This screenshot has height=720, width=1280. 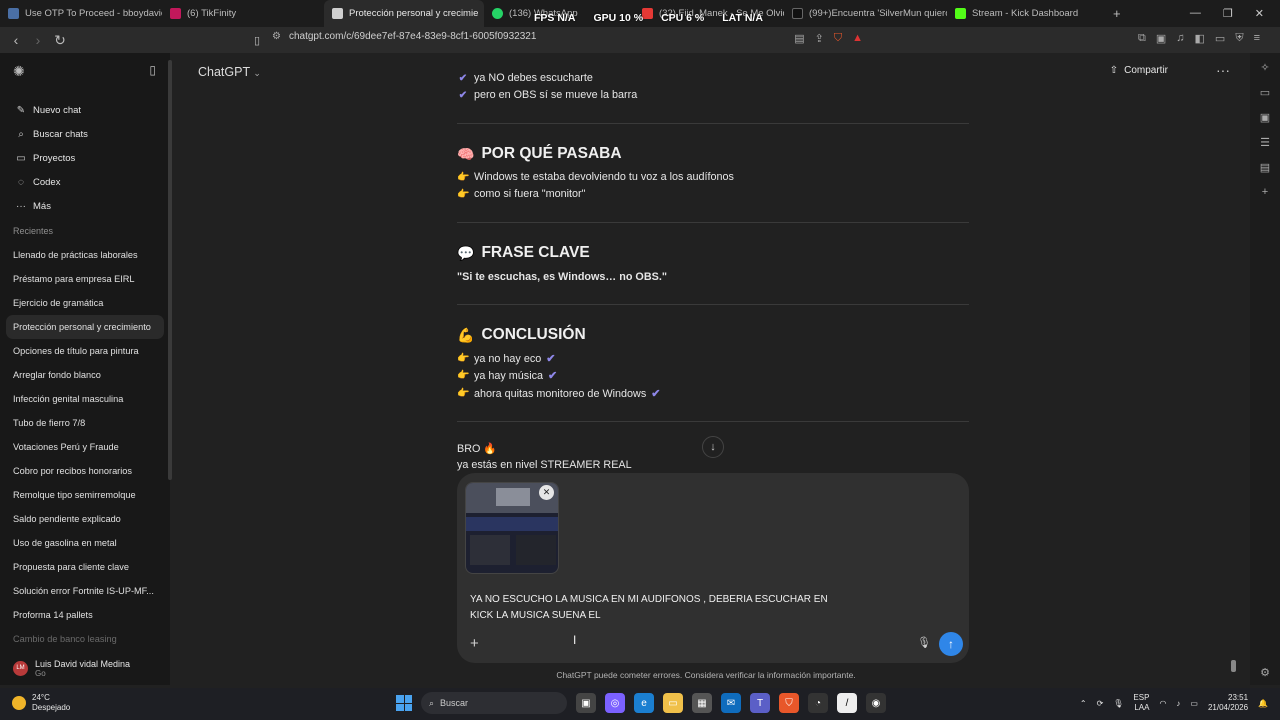 I want to click on recent-chat-item: Tubo de fierro 7/8, so click(x=85, y=423).